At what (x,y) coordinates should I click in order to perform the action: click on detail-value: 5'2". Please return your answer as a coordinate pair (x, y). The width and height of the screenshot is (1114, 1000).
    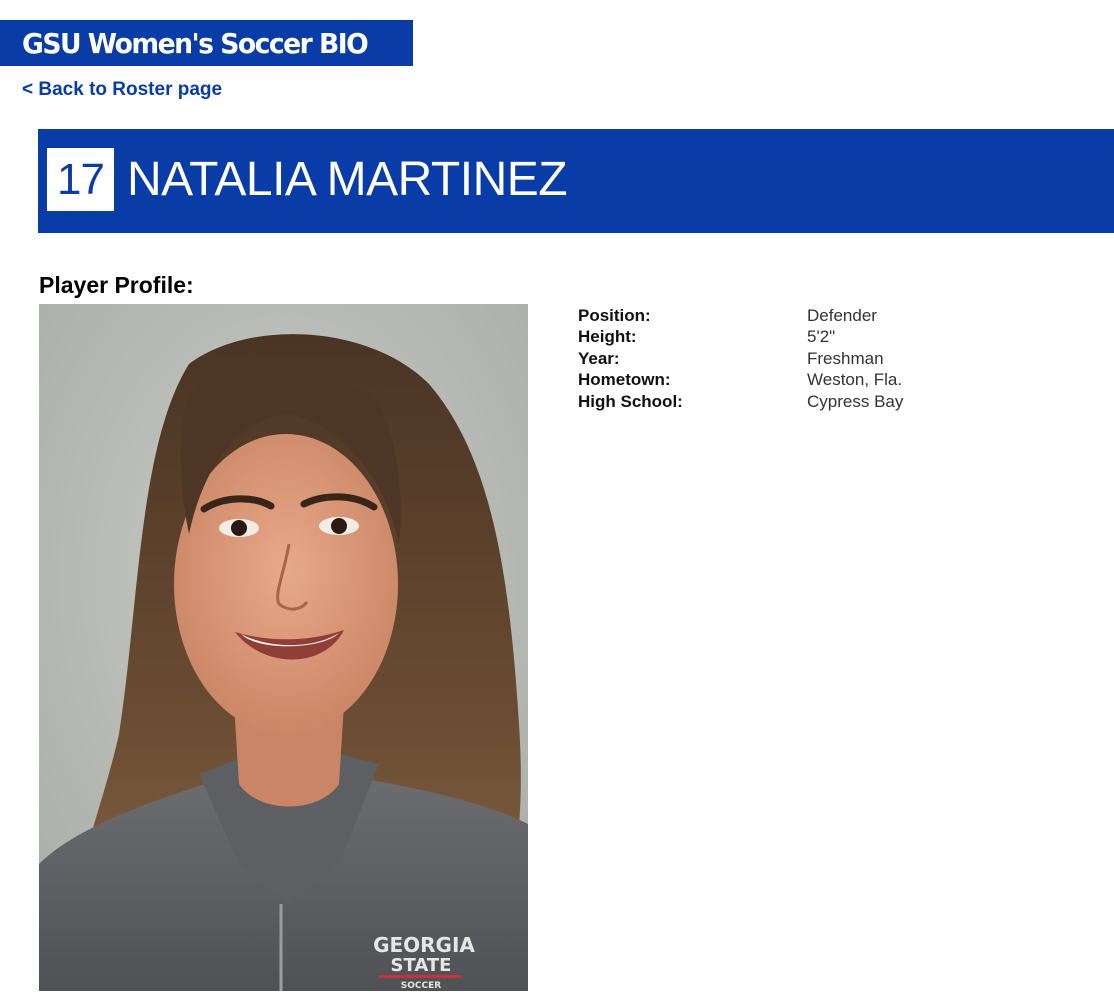
    Looking at the image, I should click on (821, 337).